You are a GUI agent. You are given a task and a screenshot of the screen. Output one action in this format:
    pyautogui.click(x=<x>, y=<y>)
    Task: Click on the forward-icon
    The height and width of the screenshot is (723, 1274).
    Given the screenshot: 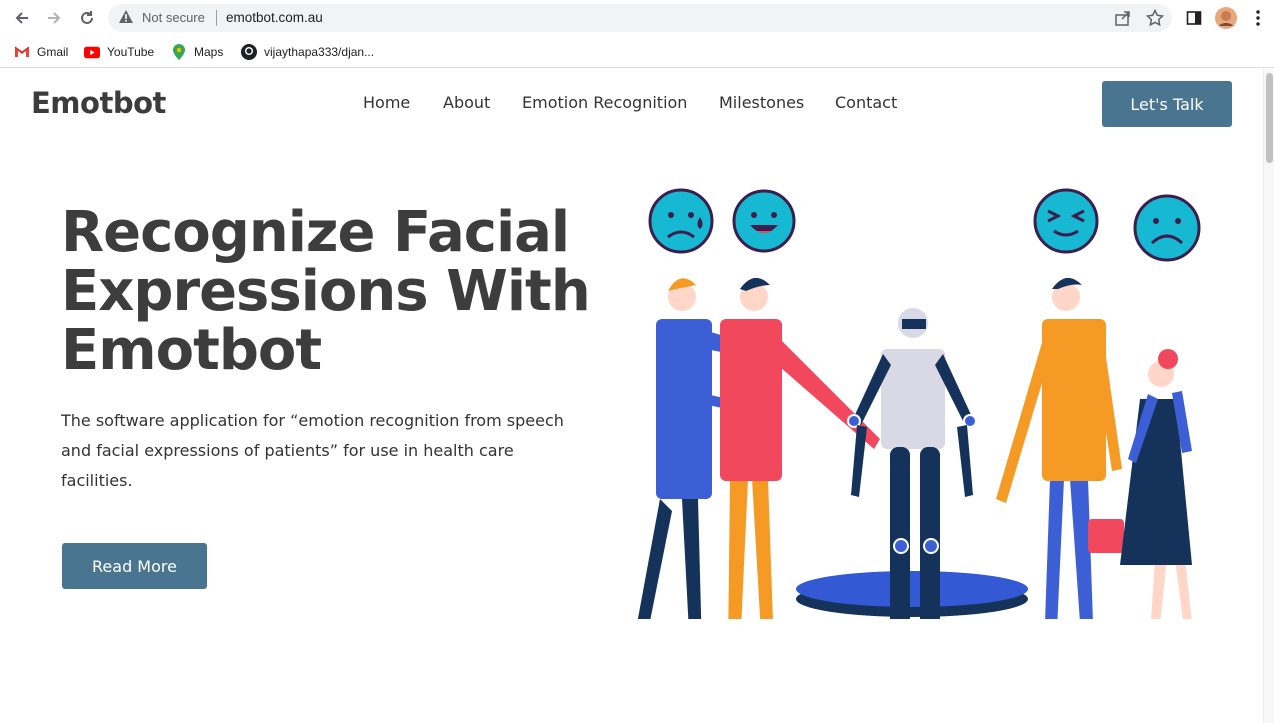 What is the action you would take?
    pyautogui.click(x=54, y=18)
    